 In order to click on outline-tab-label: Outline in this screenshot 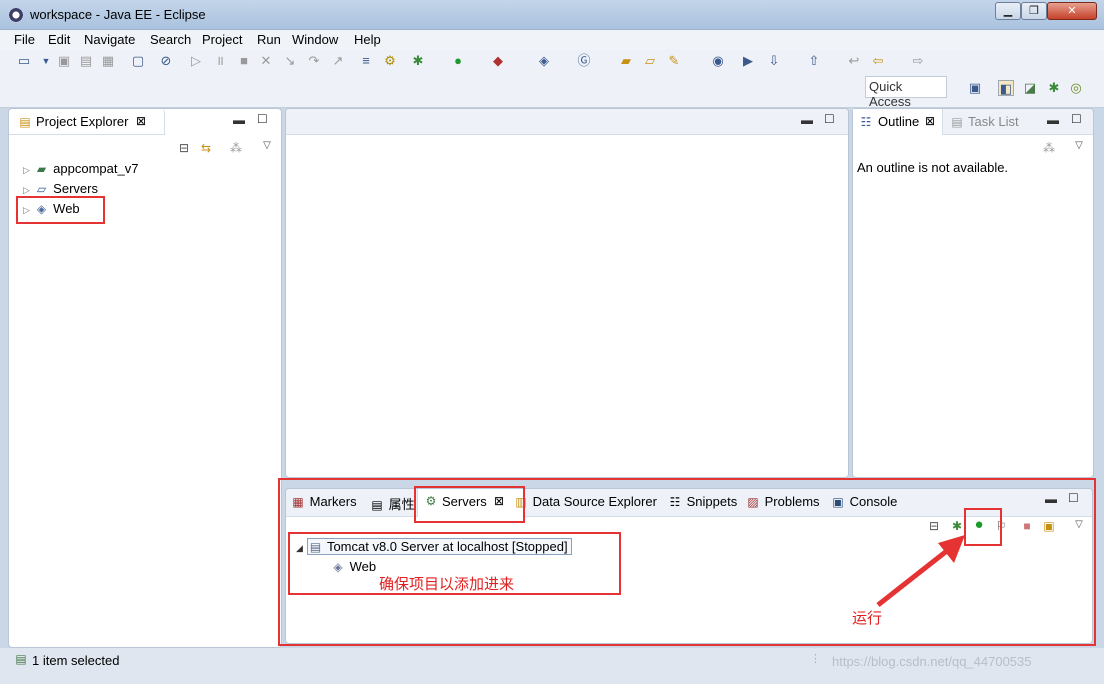, I will do `click(899, 121)`.